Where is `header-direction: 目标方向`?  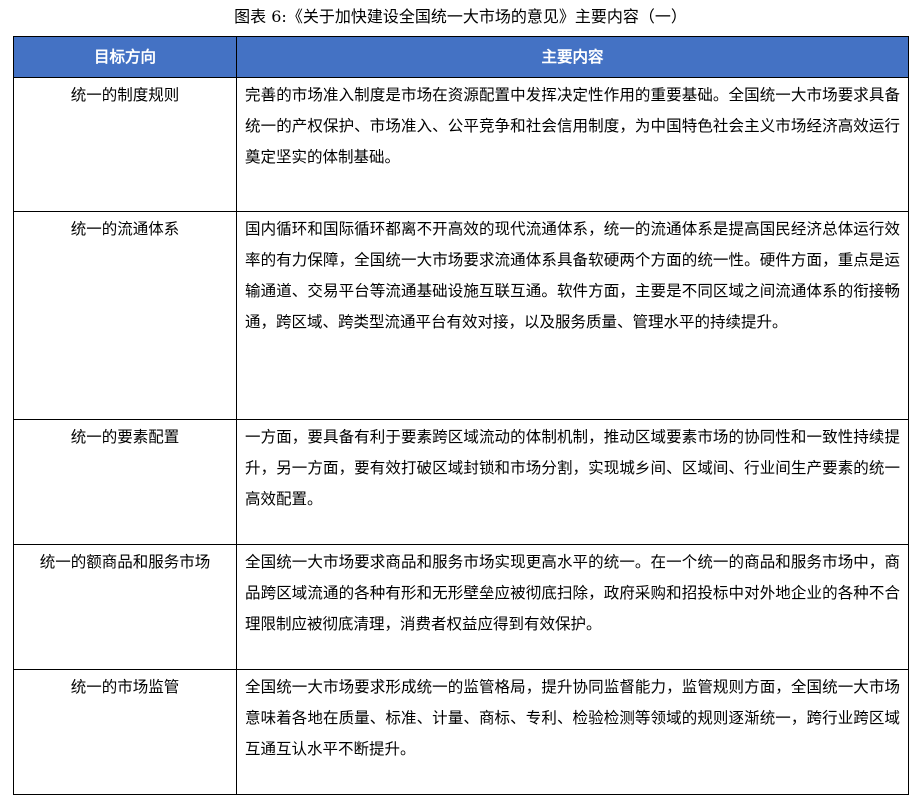 header-direction: 目标方向 is located at coordinates (125, 57).